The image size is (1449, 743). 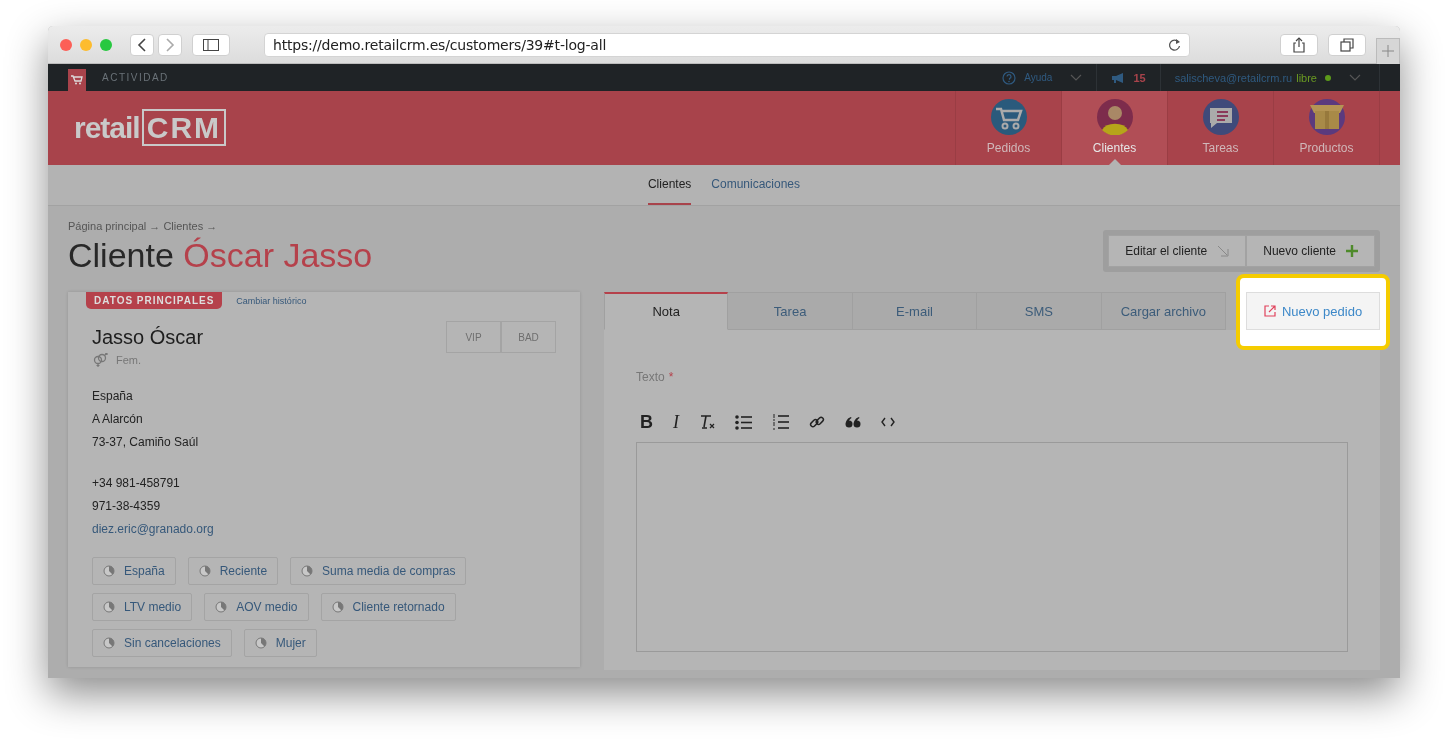 I want to click on flag-toggle: VIP, so click(x=473, y=337).